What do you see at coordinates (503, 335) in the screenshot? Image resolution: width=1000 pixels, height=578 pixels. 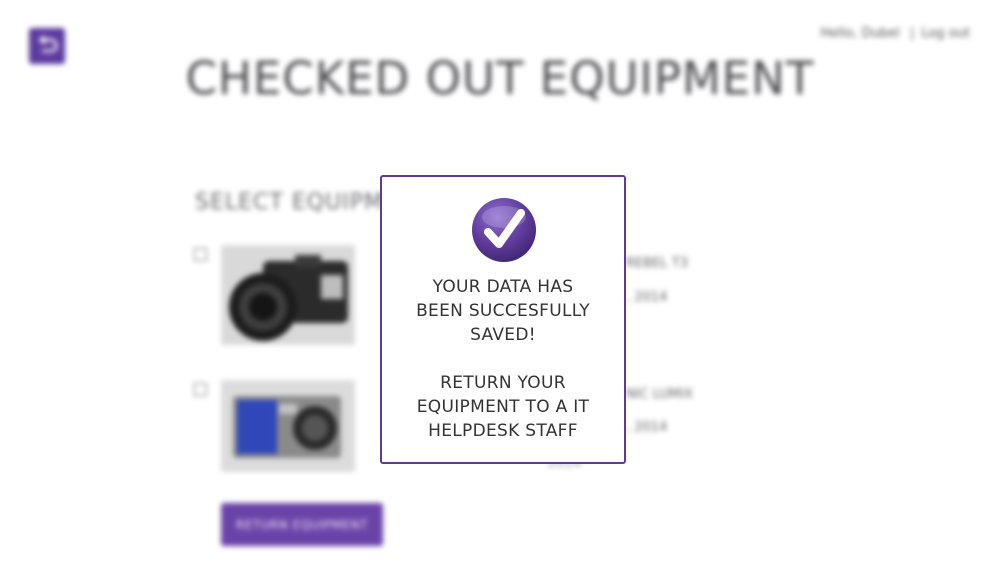 I see `saved-message-line-3: SAVED!` at bounding box center [503, 335].